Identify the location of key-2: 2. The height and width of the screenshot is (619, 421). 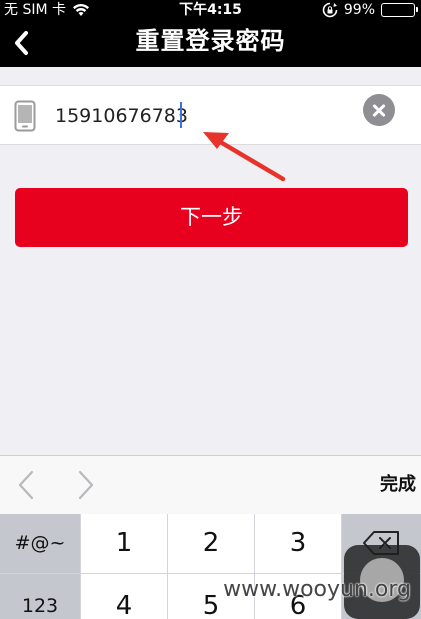
(211, 543).